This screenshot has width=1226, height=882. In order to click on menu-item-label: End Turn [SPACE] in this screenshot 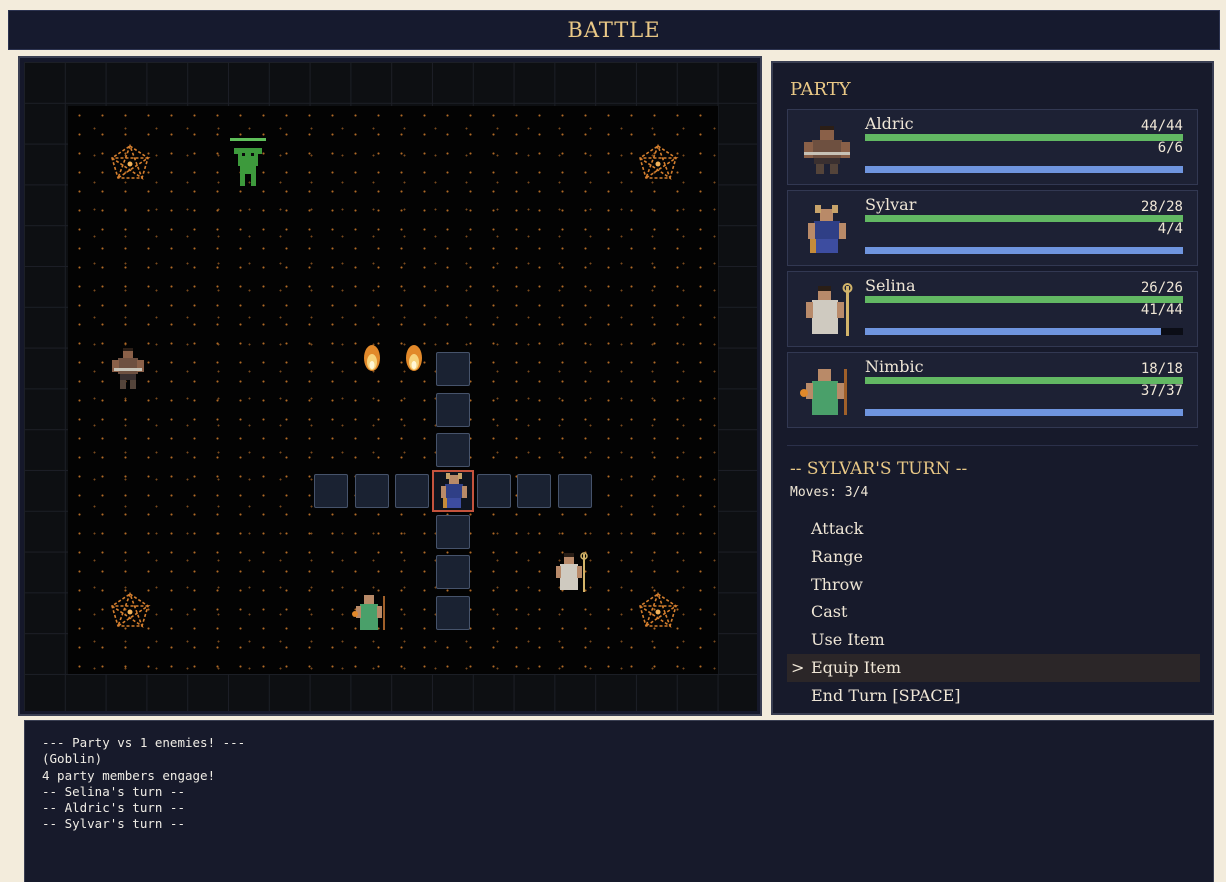, I will do `click(886, 695)`.